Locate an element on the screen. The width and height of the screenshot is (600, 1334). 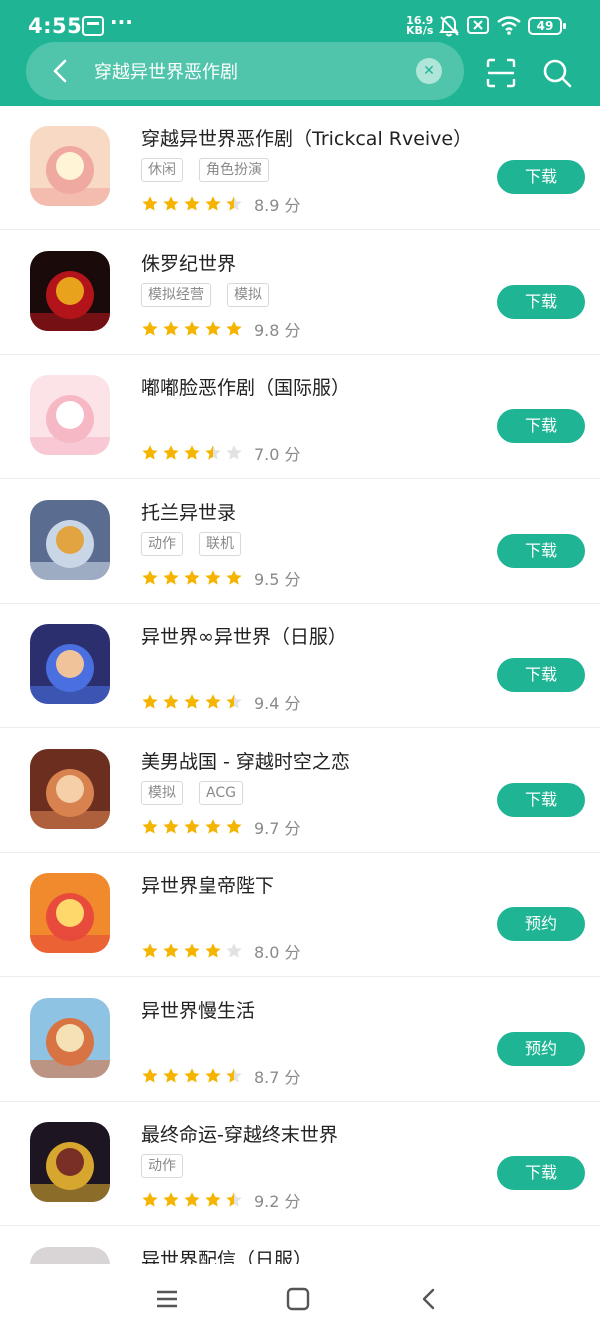
app-list-item: 侏罗纪世界 模拟经营 模拟 9.8 分 下载 is located at coordinates (300, 293).